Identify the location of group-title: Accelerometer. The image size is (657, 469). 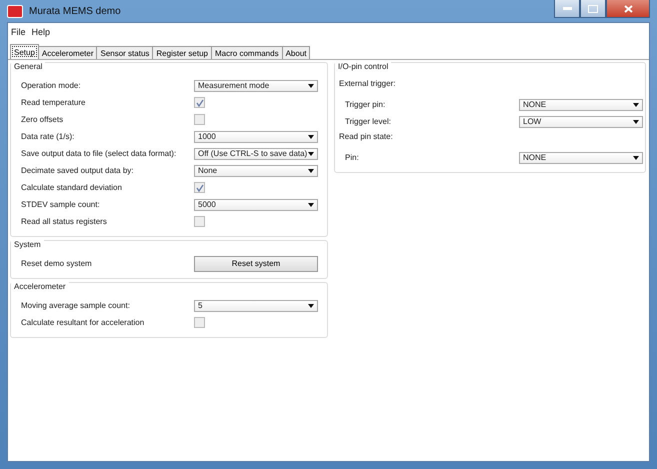
(40, 286).